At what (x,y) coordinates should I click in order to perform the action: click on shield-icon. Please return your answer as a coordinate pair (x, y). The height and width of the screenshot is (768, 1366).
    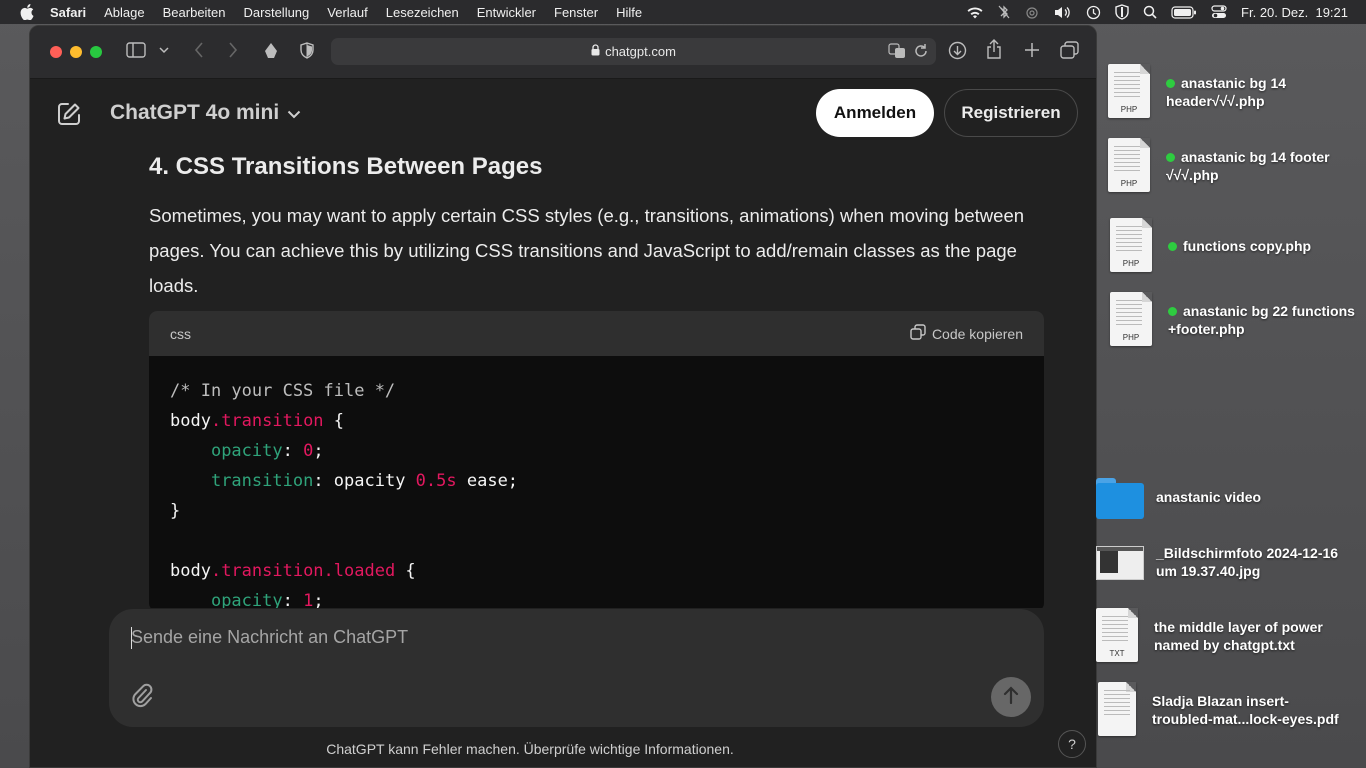
    Looking at the image, I should click on (1122, 12).